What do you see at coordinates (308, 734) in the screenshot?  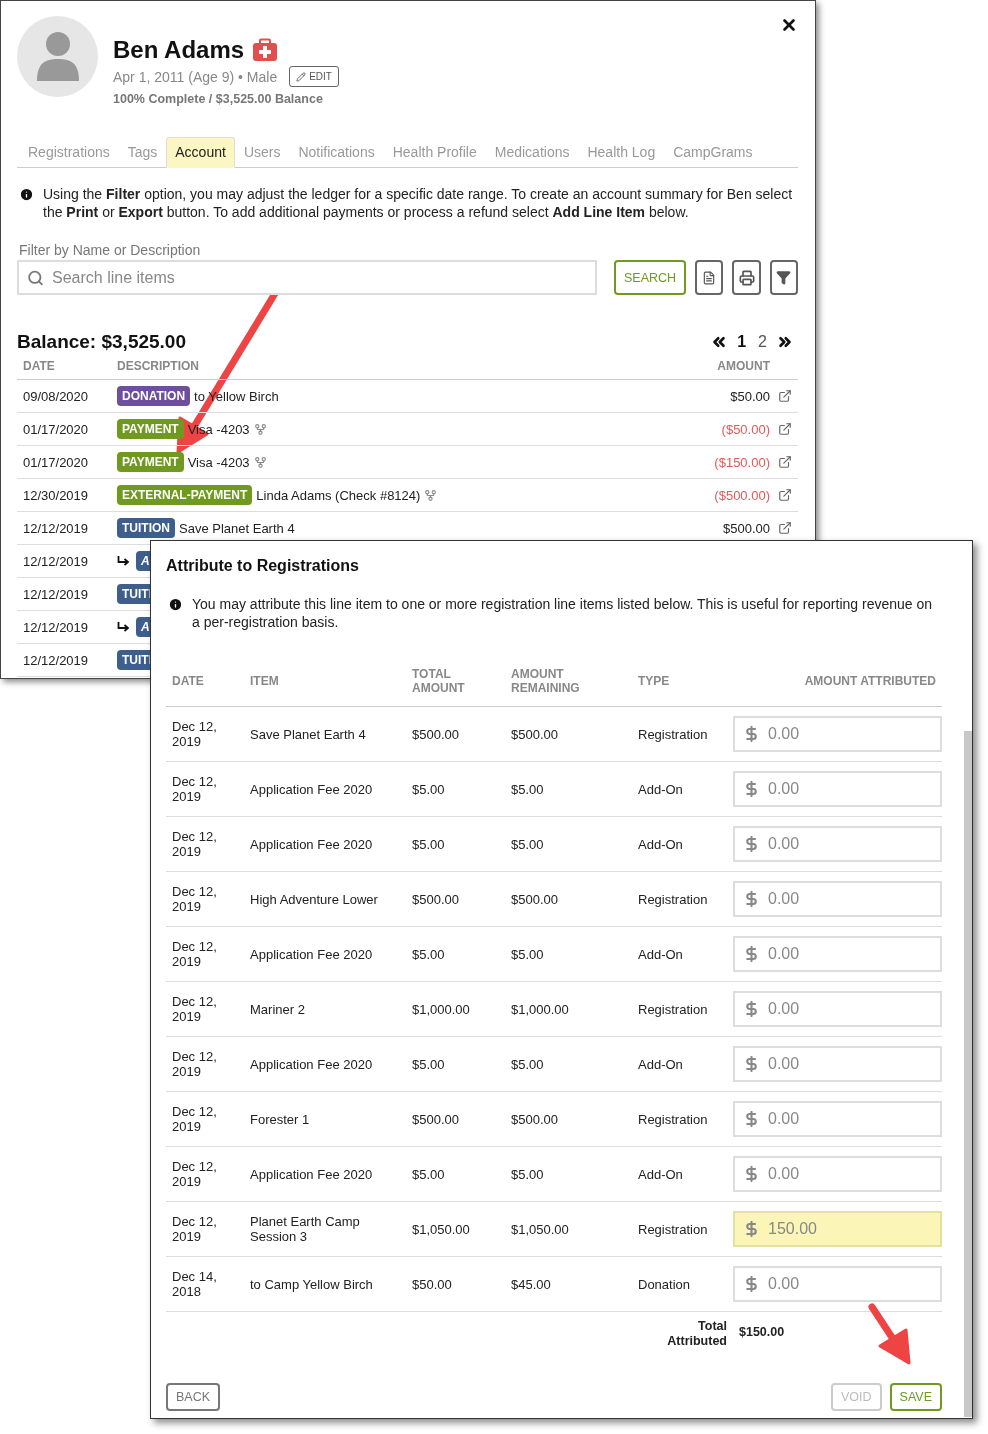 I see `item-cell-text: Save Planet Earth 4` at bounding box center [308, 734].